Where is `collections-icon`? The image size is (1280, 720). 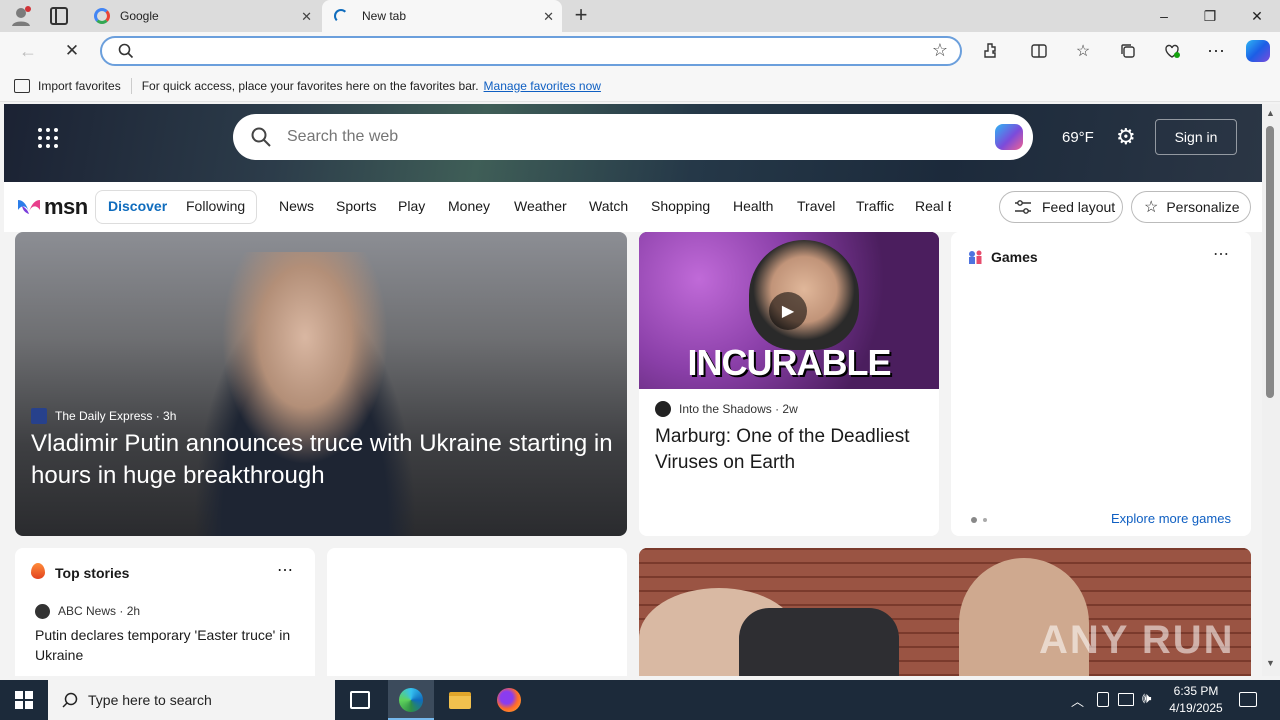
collections-icon is located at coordinates (1128, 51).